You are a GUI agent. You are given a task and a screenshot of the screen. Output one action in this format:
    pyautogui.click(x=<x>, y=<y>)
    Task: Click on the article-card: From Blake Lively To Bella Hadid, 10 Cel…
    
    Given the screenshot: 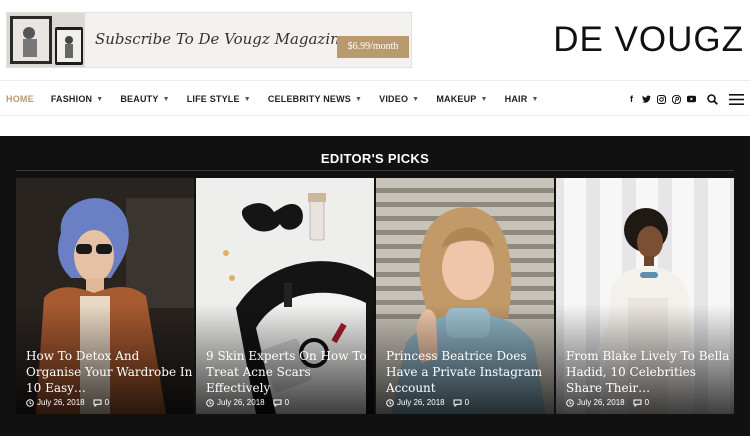 What is the action you would take?
    pyautogui.click(x=645, y=296)
    